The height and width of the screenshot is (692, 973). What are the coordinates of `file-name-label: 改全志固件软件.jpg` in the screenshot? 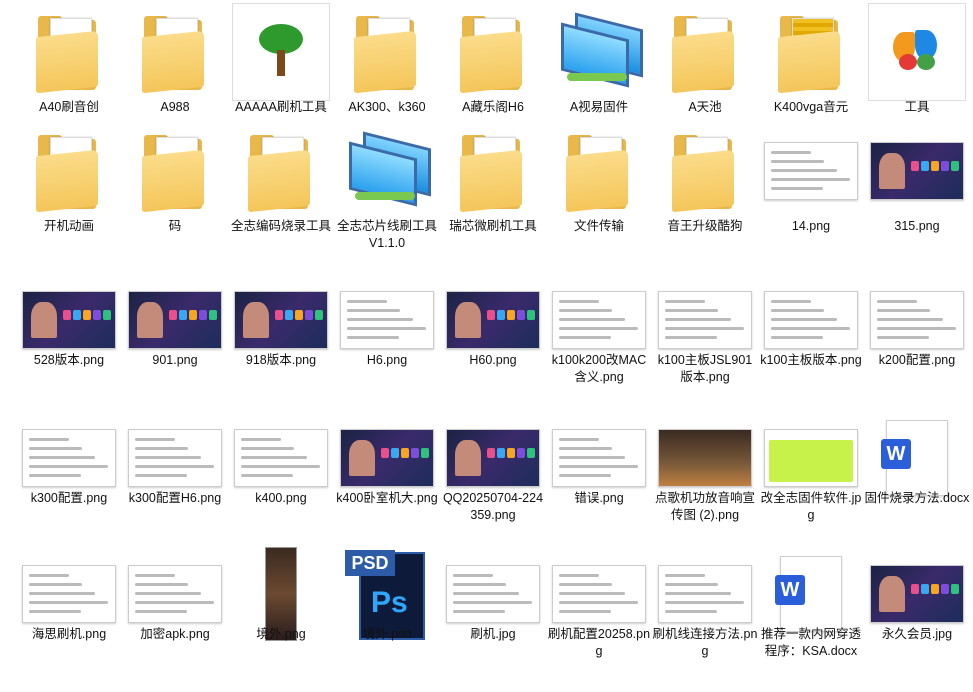 It's located at (811, 506).